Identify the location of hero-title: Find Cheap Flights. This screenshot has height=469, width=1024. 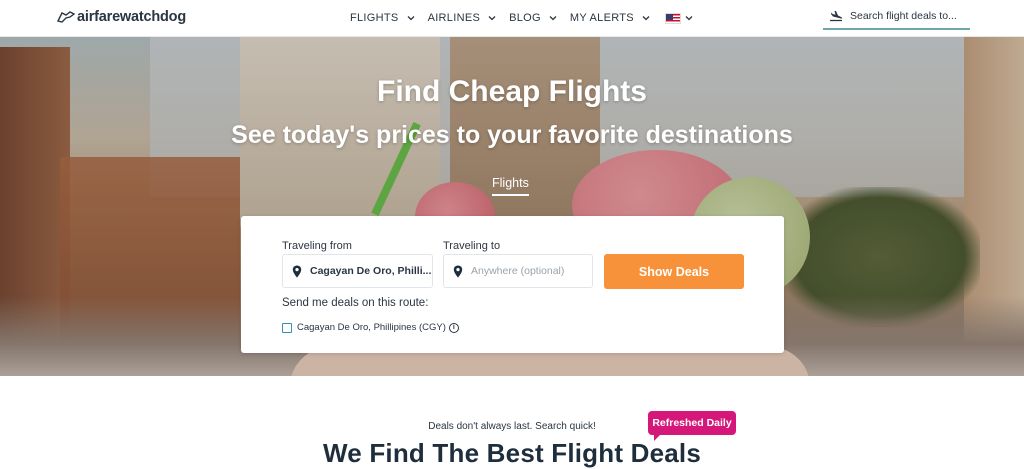
(512, 91).